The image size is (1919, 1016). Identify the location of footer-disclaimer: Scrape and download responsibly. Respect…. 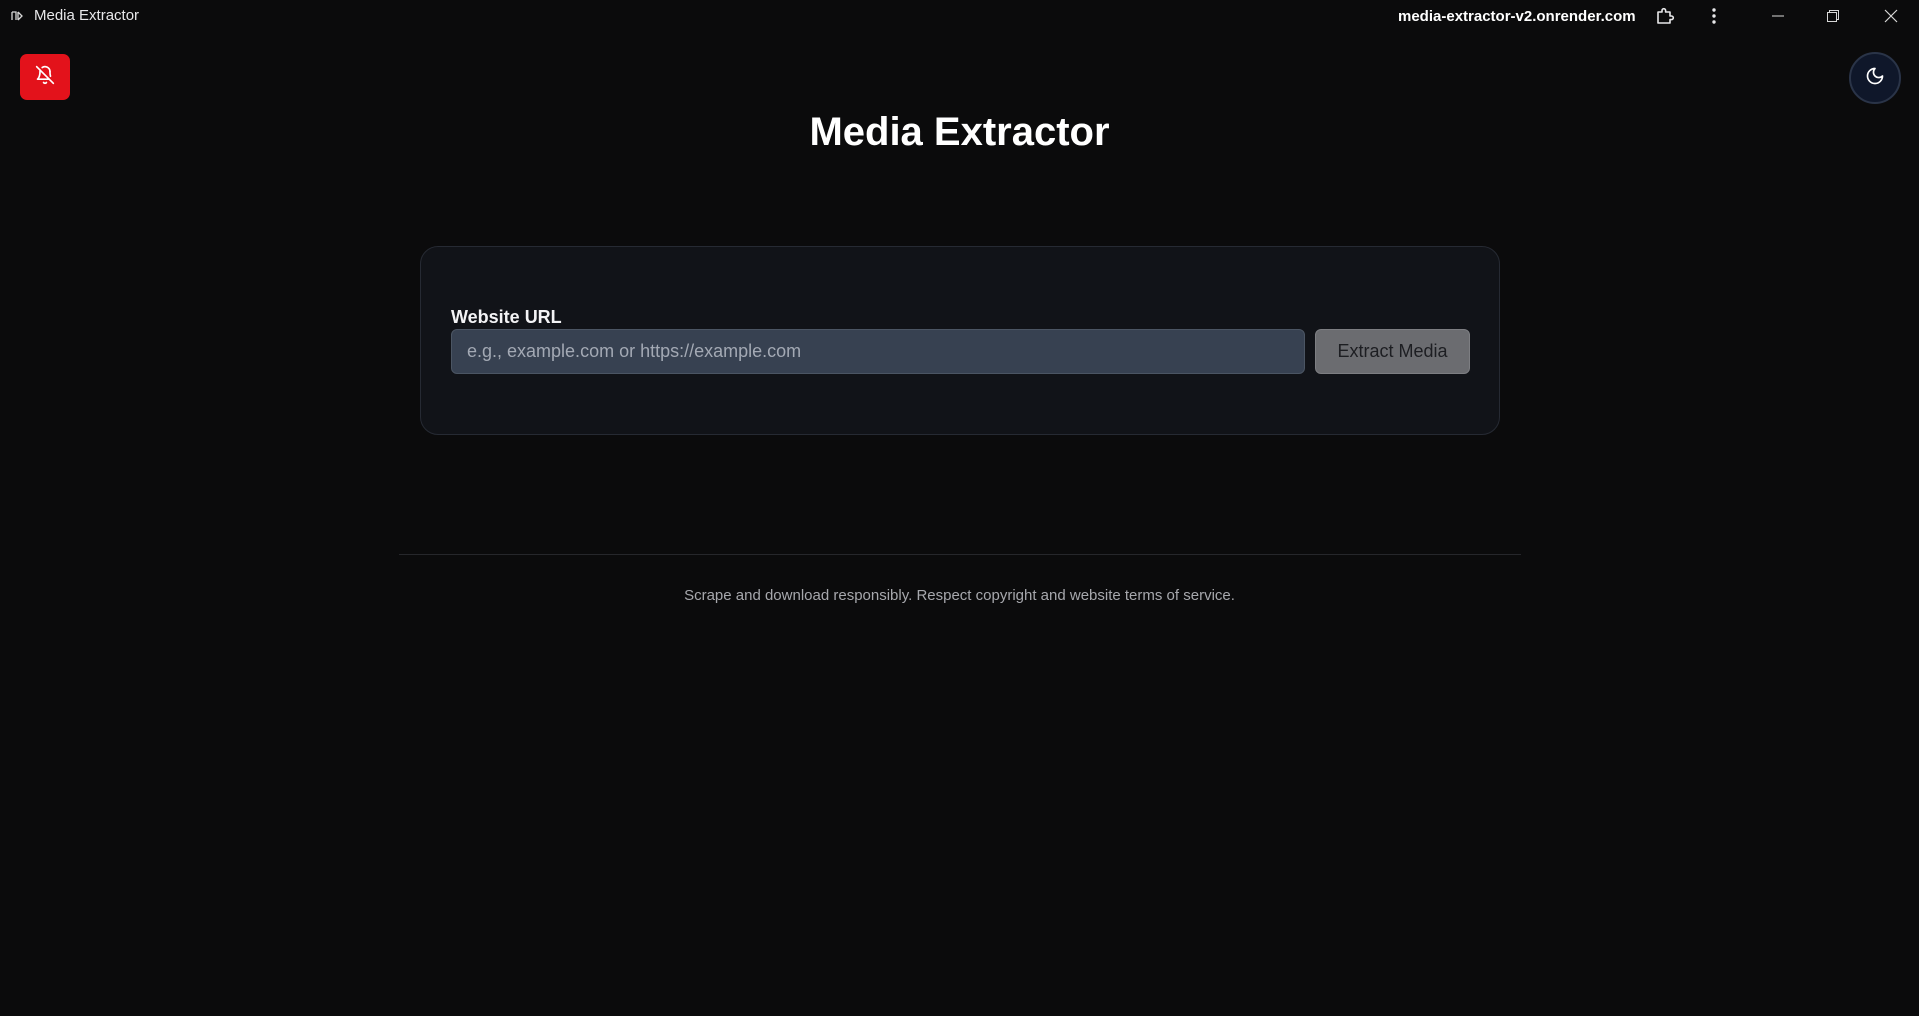
(959, 595).